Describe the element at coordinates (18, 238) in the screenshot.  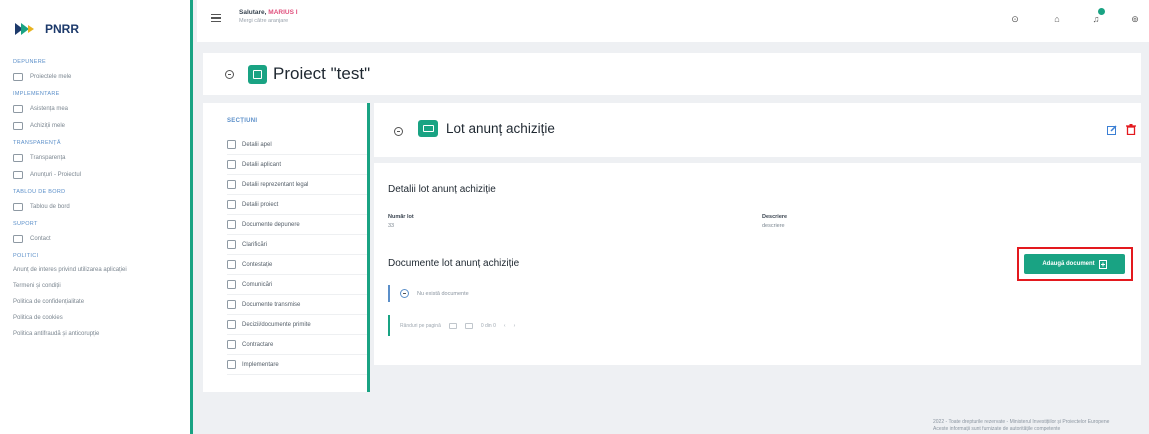
I see `mail-icon` at that location.